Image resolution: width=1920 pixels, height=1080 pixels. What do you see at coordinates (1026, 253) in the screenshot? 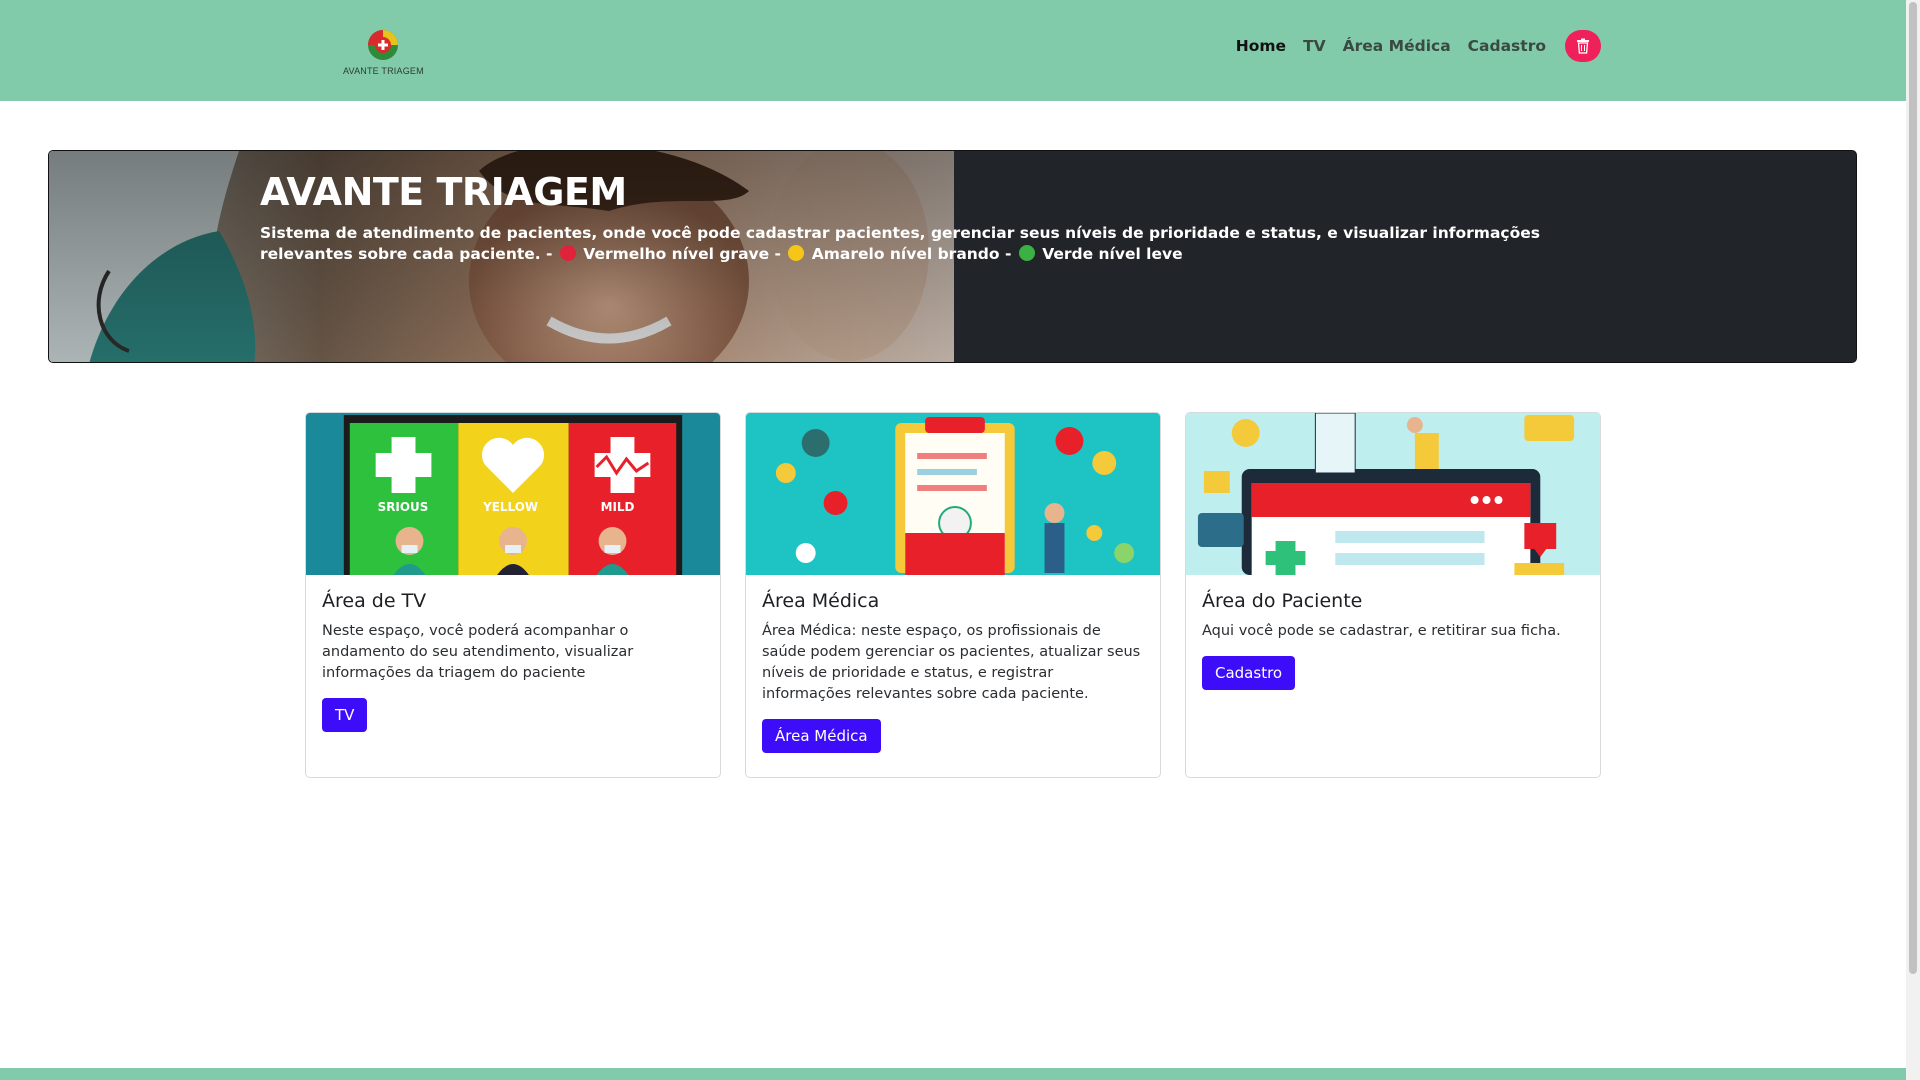
I see `green-circle-icon` at bounding box center [1026, 253].